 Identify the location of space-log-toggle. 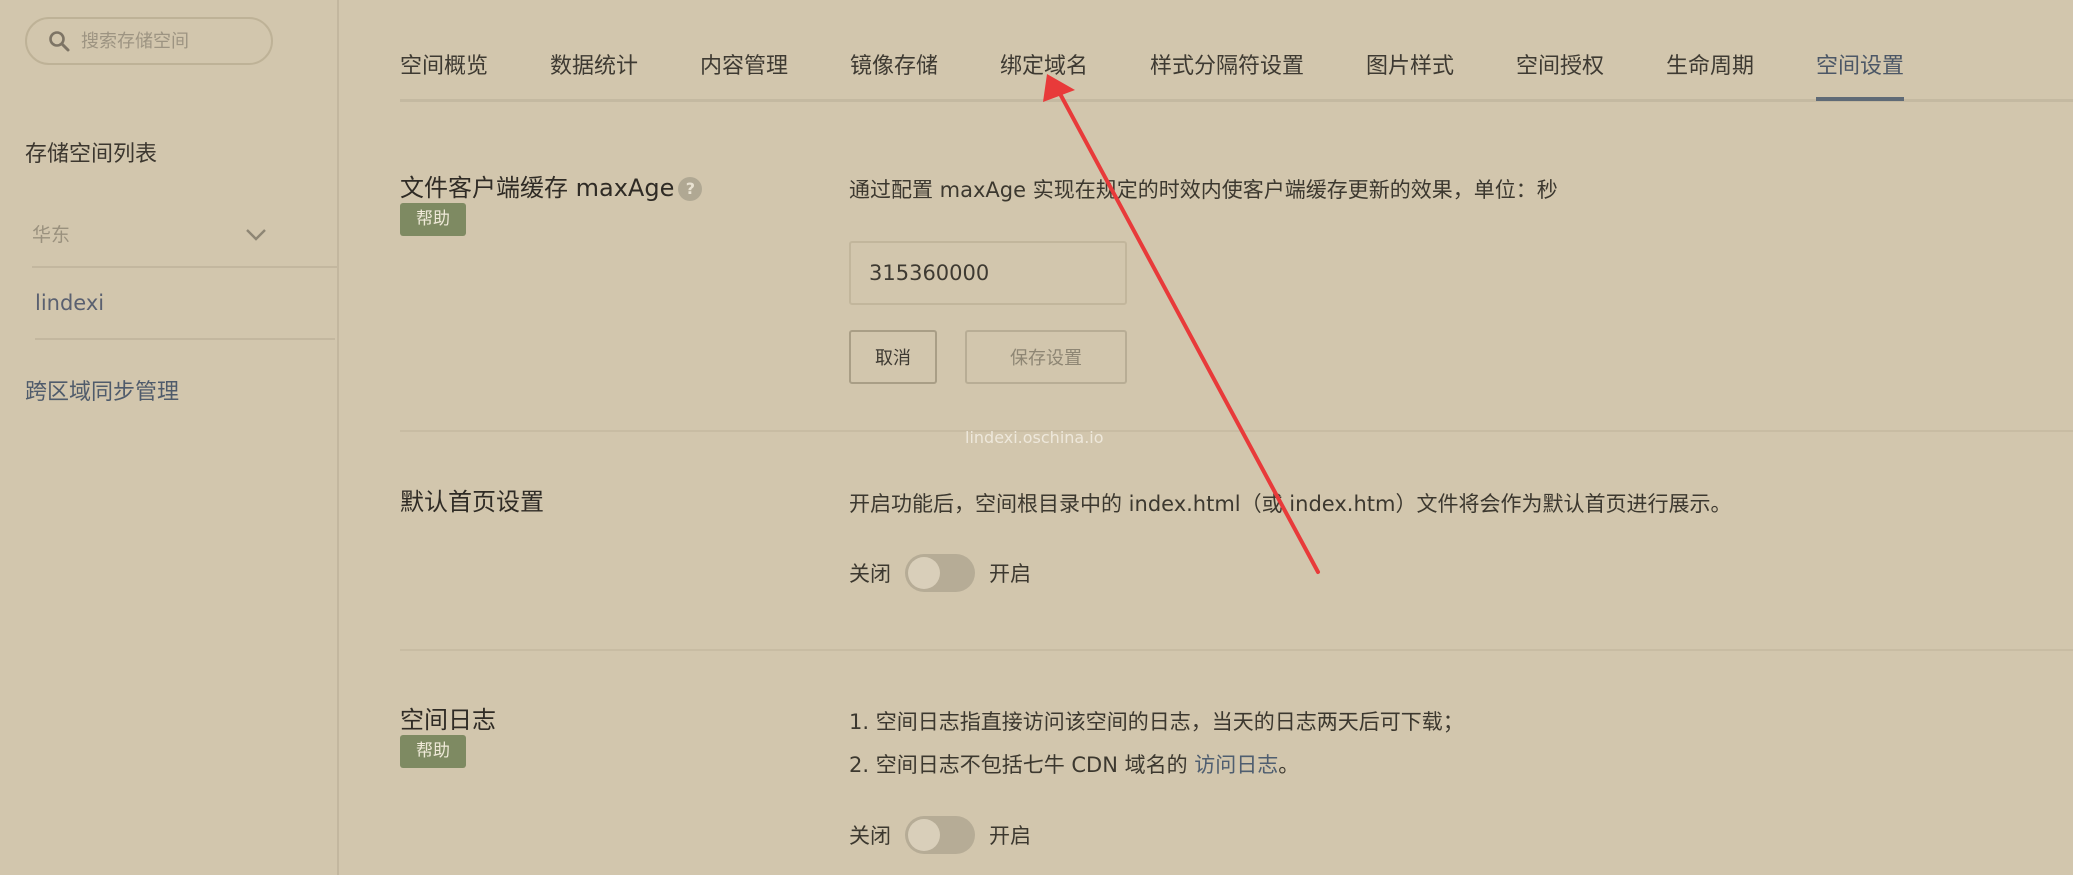
(940, 835).